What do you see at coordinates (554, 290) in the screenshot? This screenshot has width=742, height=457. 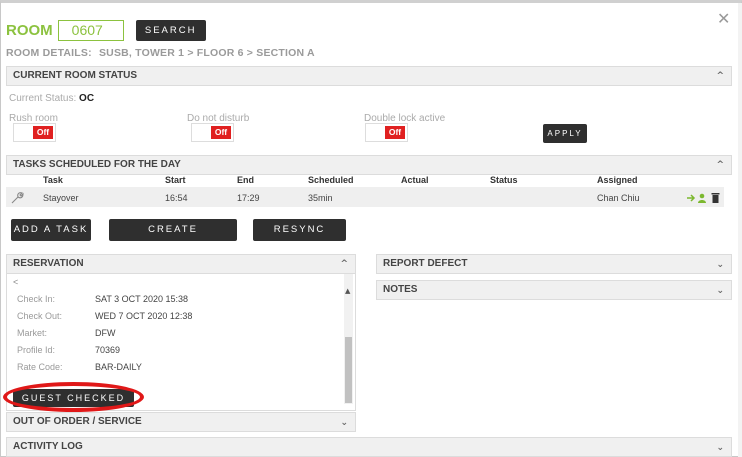 I see `notes-header: NOTES ⌄` at bounding box center [554, 290].